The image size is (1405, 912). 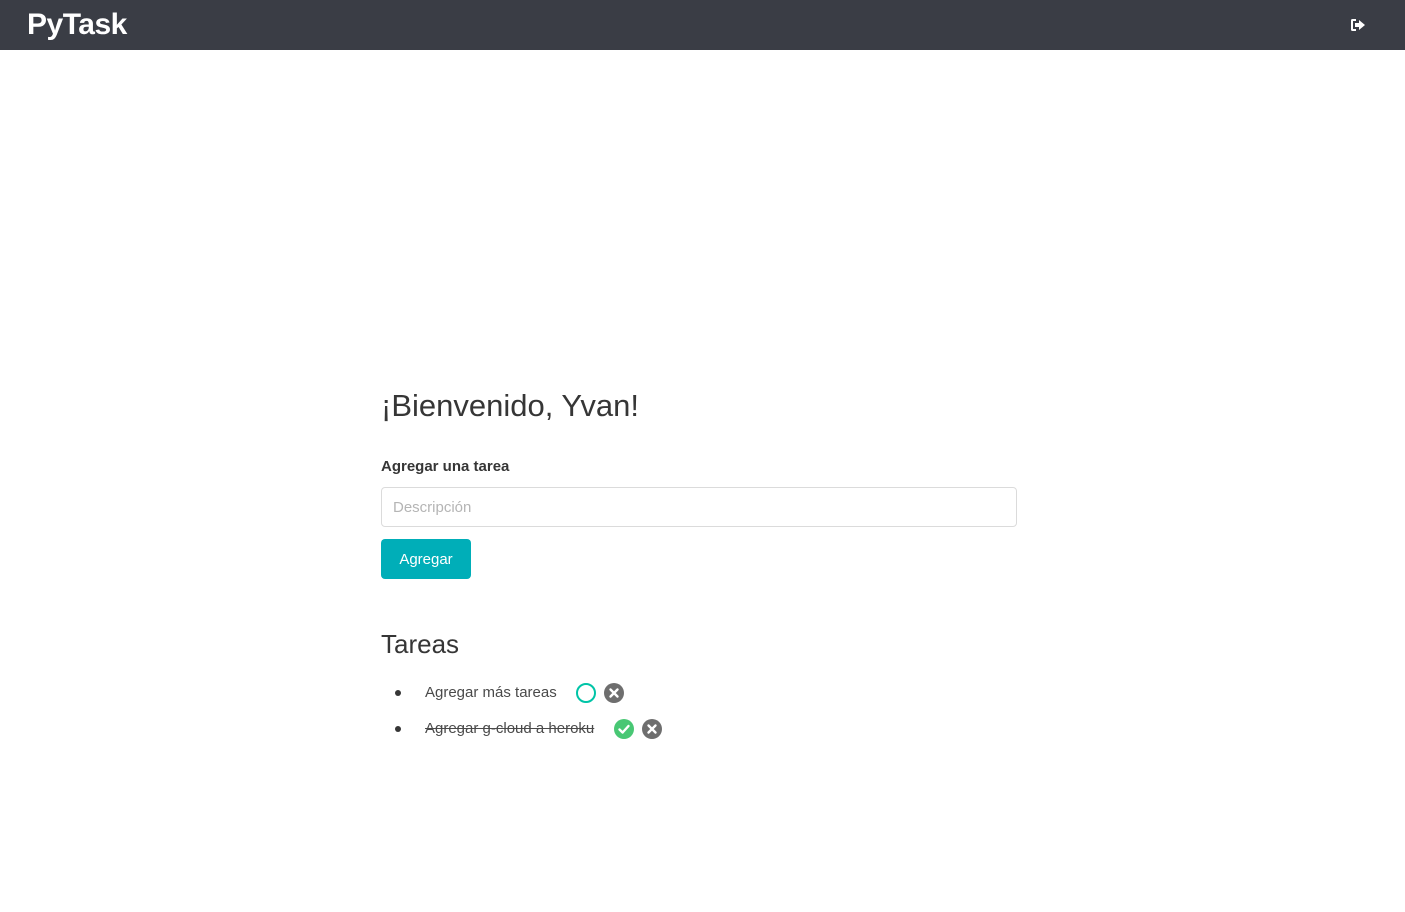 I want to click on check-circle-icon, so click(x=624, y=729).